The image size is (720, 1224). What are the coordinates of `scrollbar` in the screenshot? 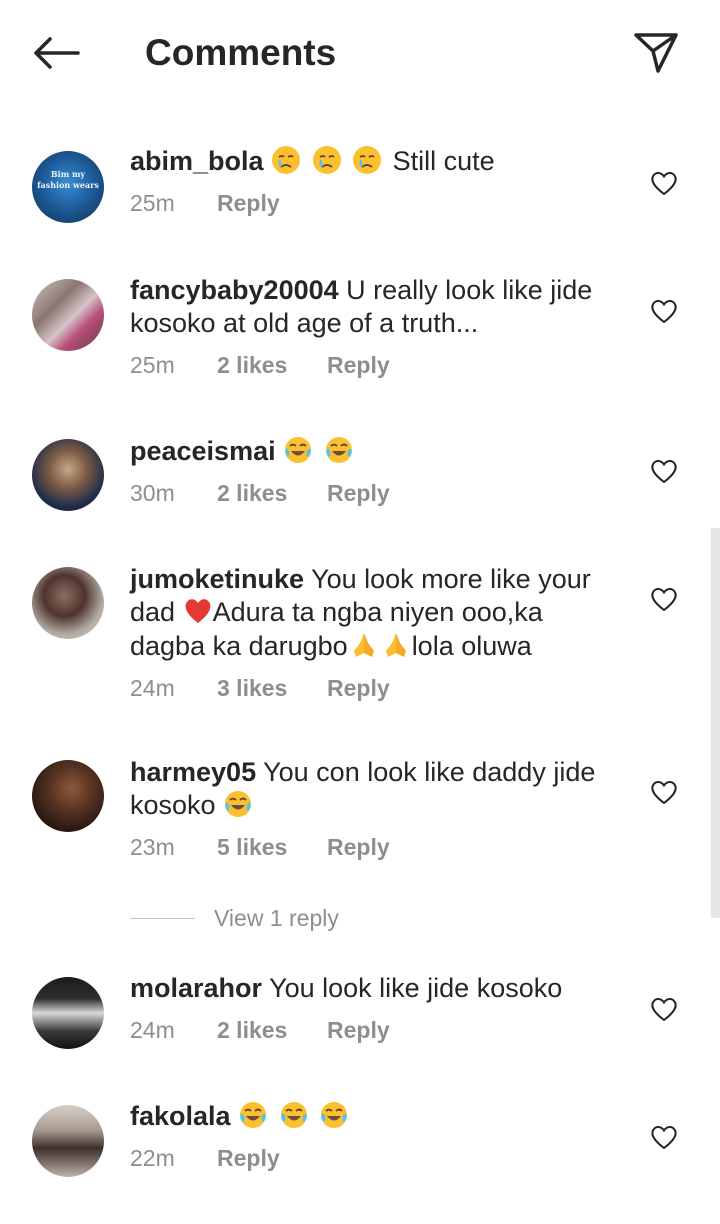 It's located at (715, 723).